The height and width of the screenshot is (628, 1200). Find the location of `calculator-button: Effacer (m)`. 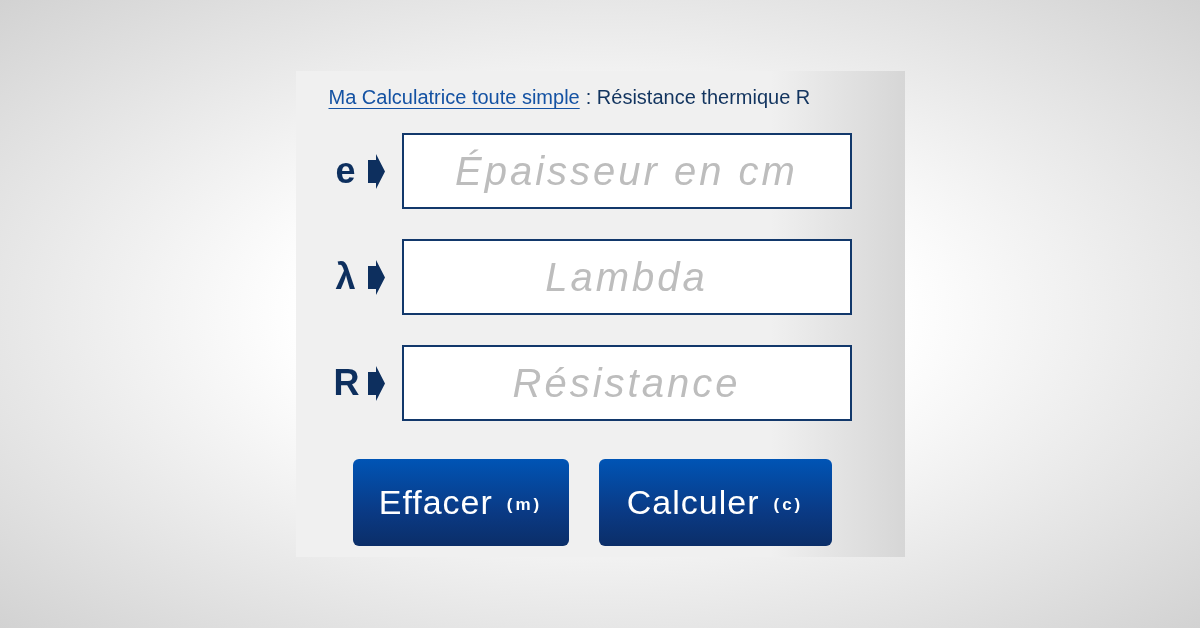

calculator-button: Effacer (m) is located at coordinates (460, 502).